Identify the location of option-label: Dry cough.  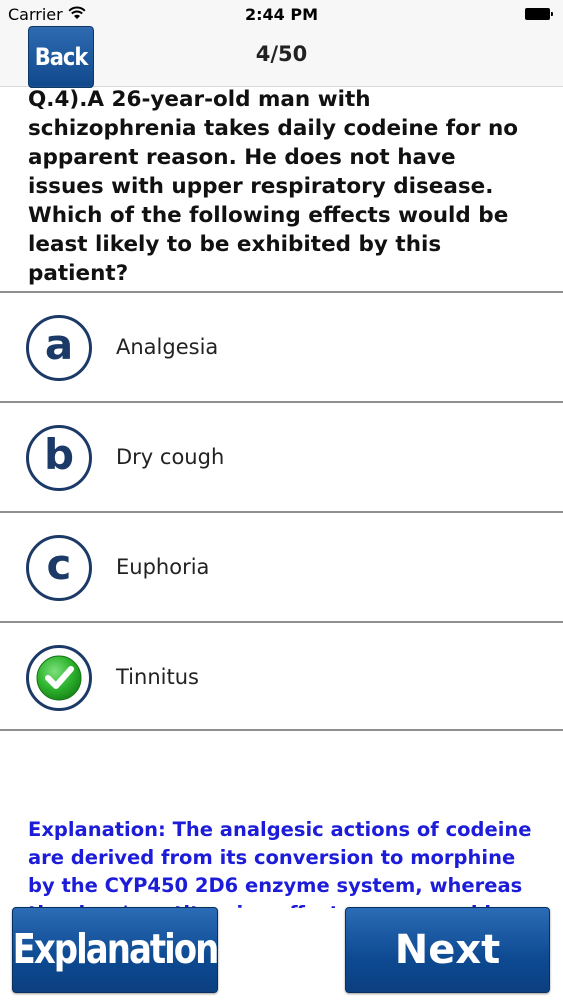
(170, 457).